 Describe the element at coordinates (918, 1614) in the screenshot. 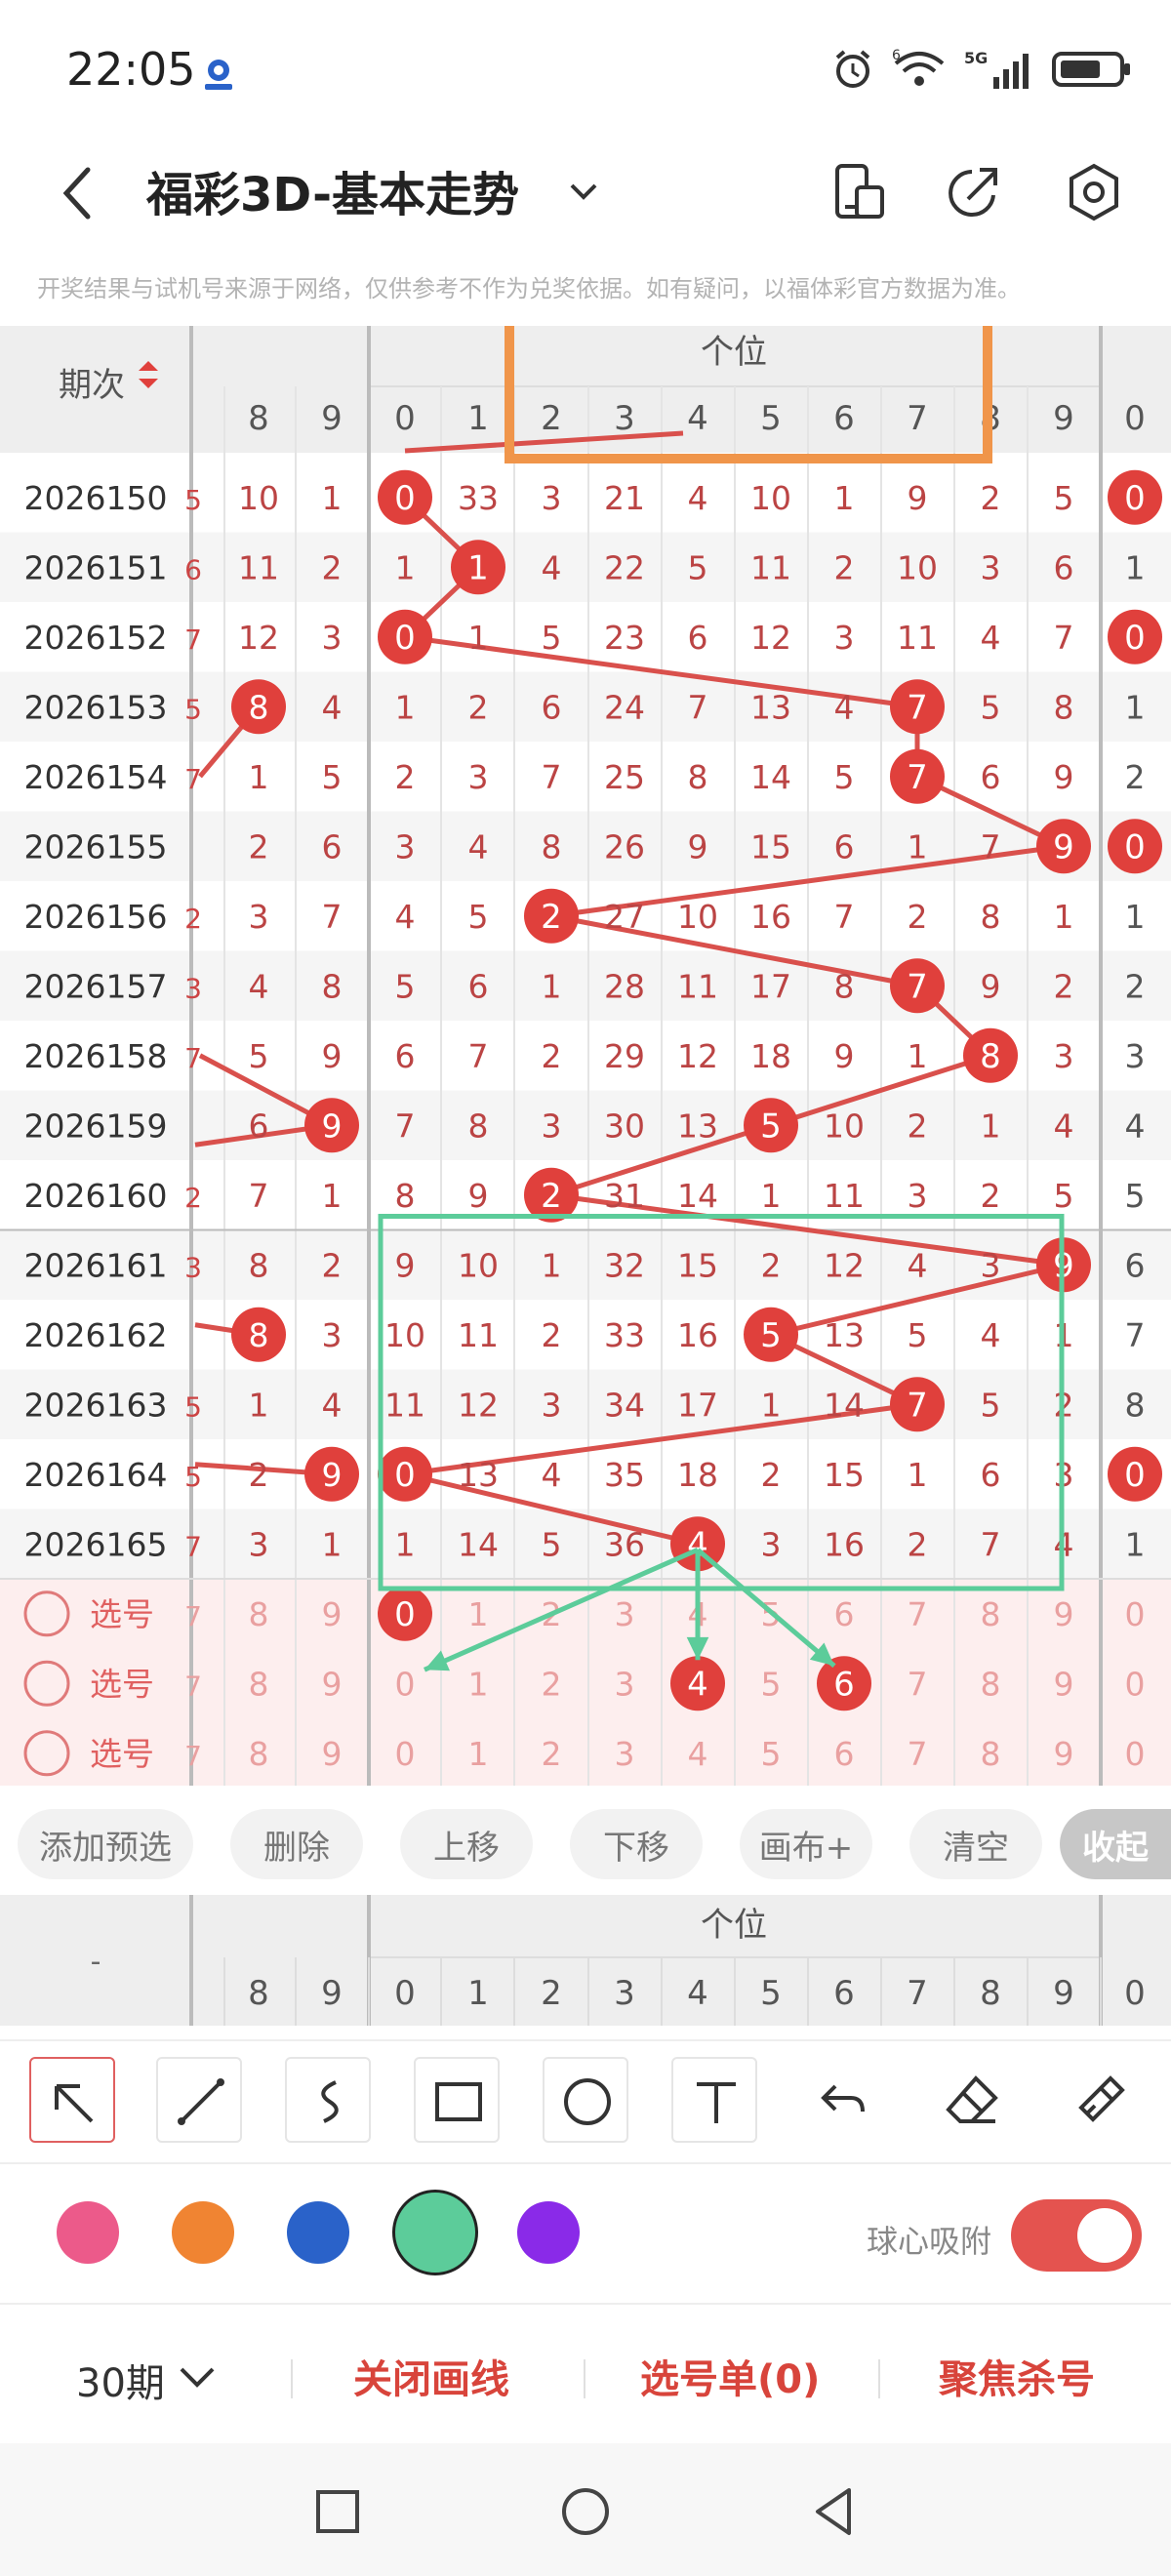

I see `select-cell: 7` at that location.